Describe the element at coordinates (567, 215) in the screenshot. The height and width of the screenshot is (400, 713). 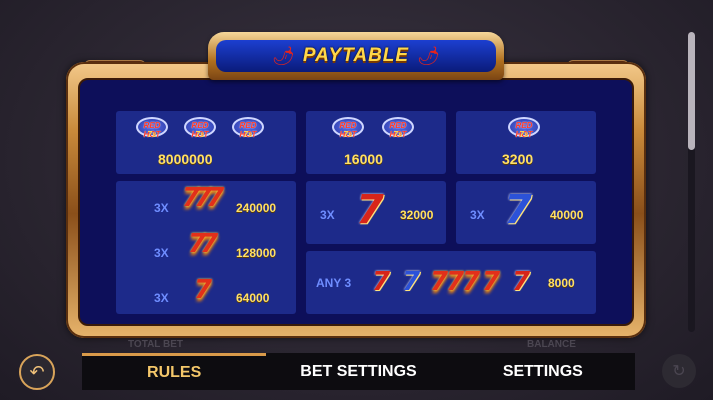
I see `payout-value: 40000` at that location.